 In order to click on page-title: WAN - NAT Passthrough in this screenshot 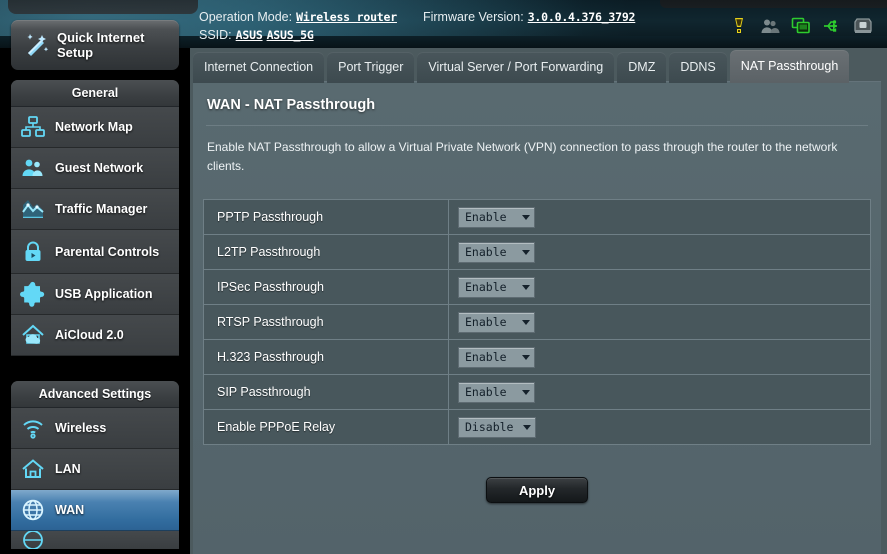, I will do `click(291, 105)`.